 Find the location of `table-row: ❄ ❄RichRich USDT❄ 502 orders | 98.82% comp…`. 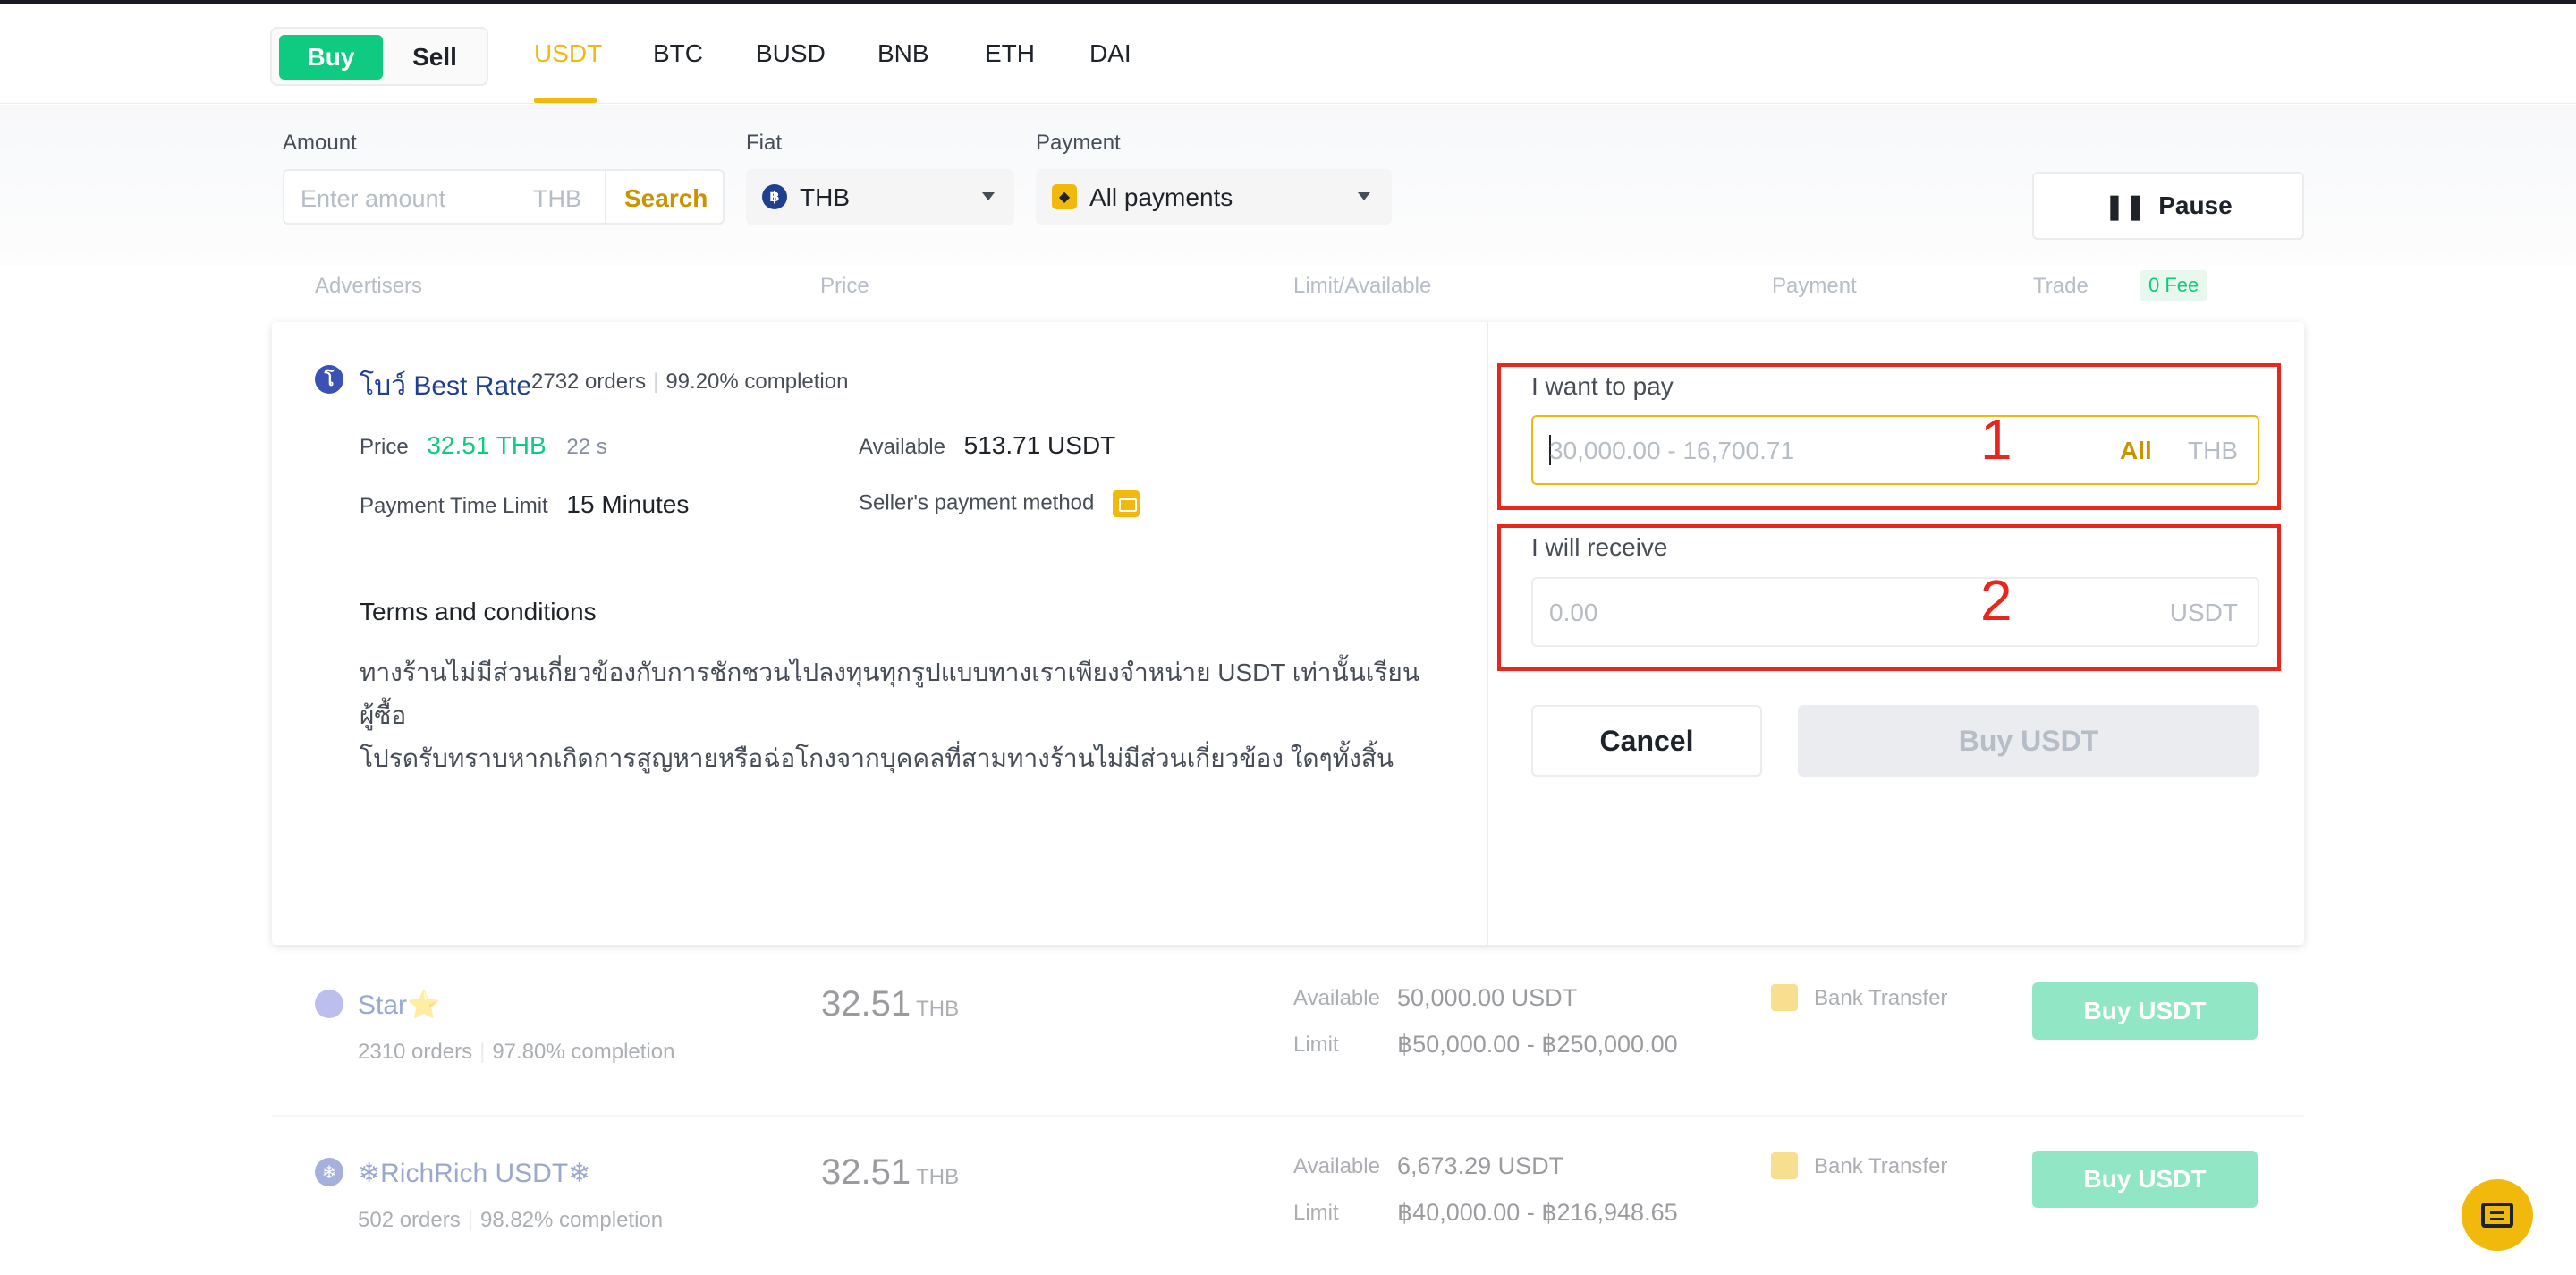

table-row: ❄ ❄RichRich USDT❄ 502 orders | 98.82% comp… is located at coordinates (1288, 1196).